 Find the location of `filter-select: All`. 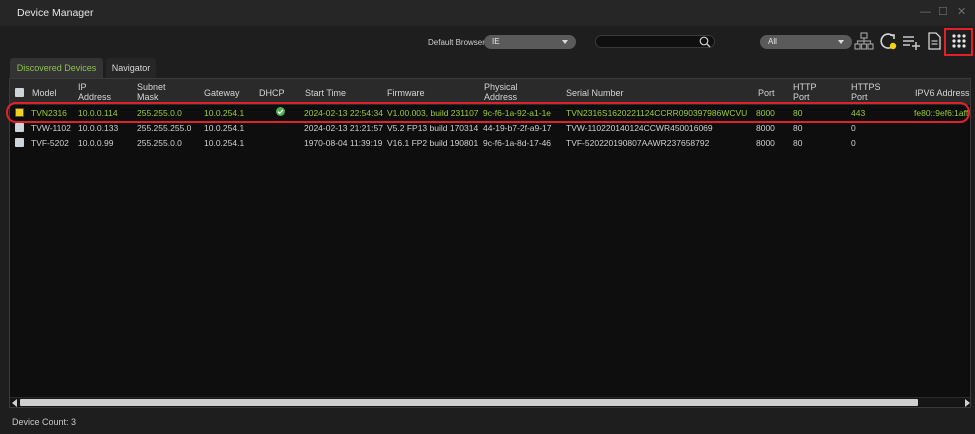

filter-select: All is located at coordinates (806, 42).